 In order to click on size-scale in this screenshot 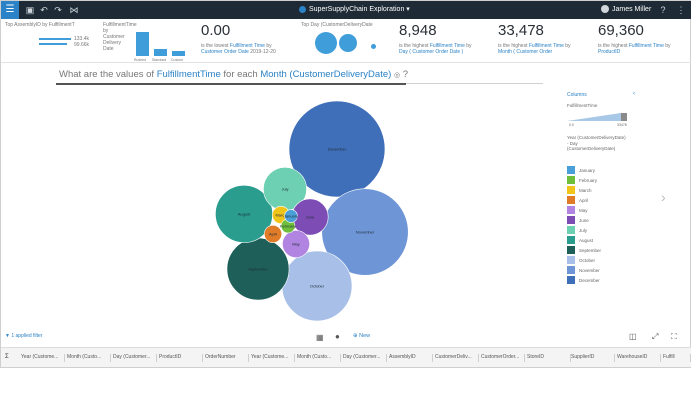, I will do `click(597, 117)`.